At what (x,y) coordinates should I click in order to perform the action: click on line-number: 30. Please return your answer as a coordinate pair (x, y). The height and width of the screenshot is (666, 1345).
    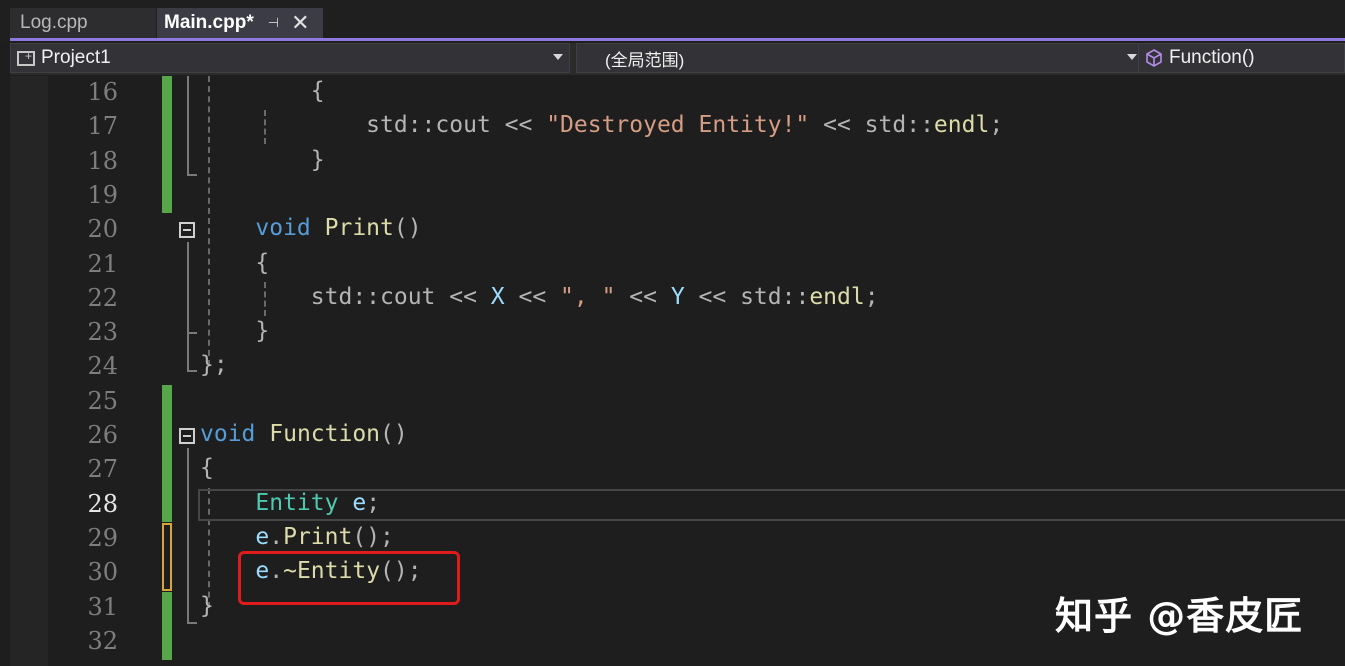
    Looking at the image, I should click on (102, 572).